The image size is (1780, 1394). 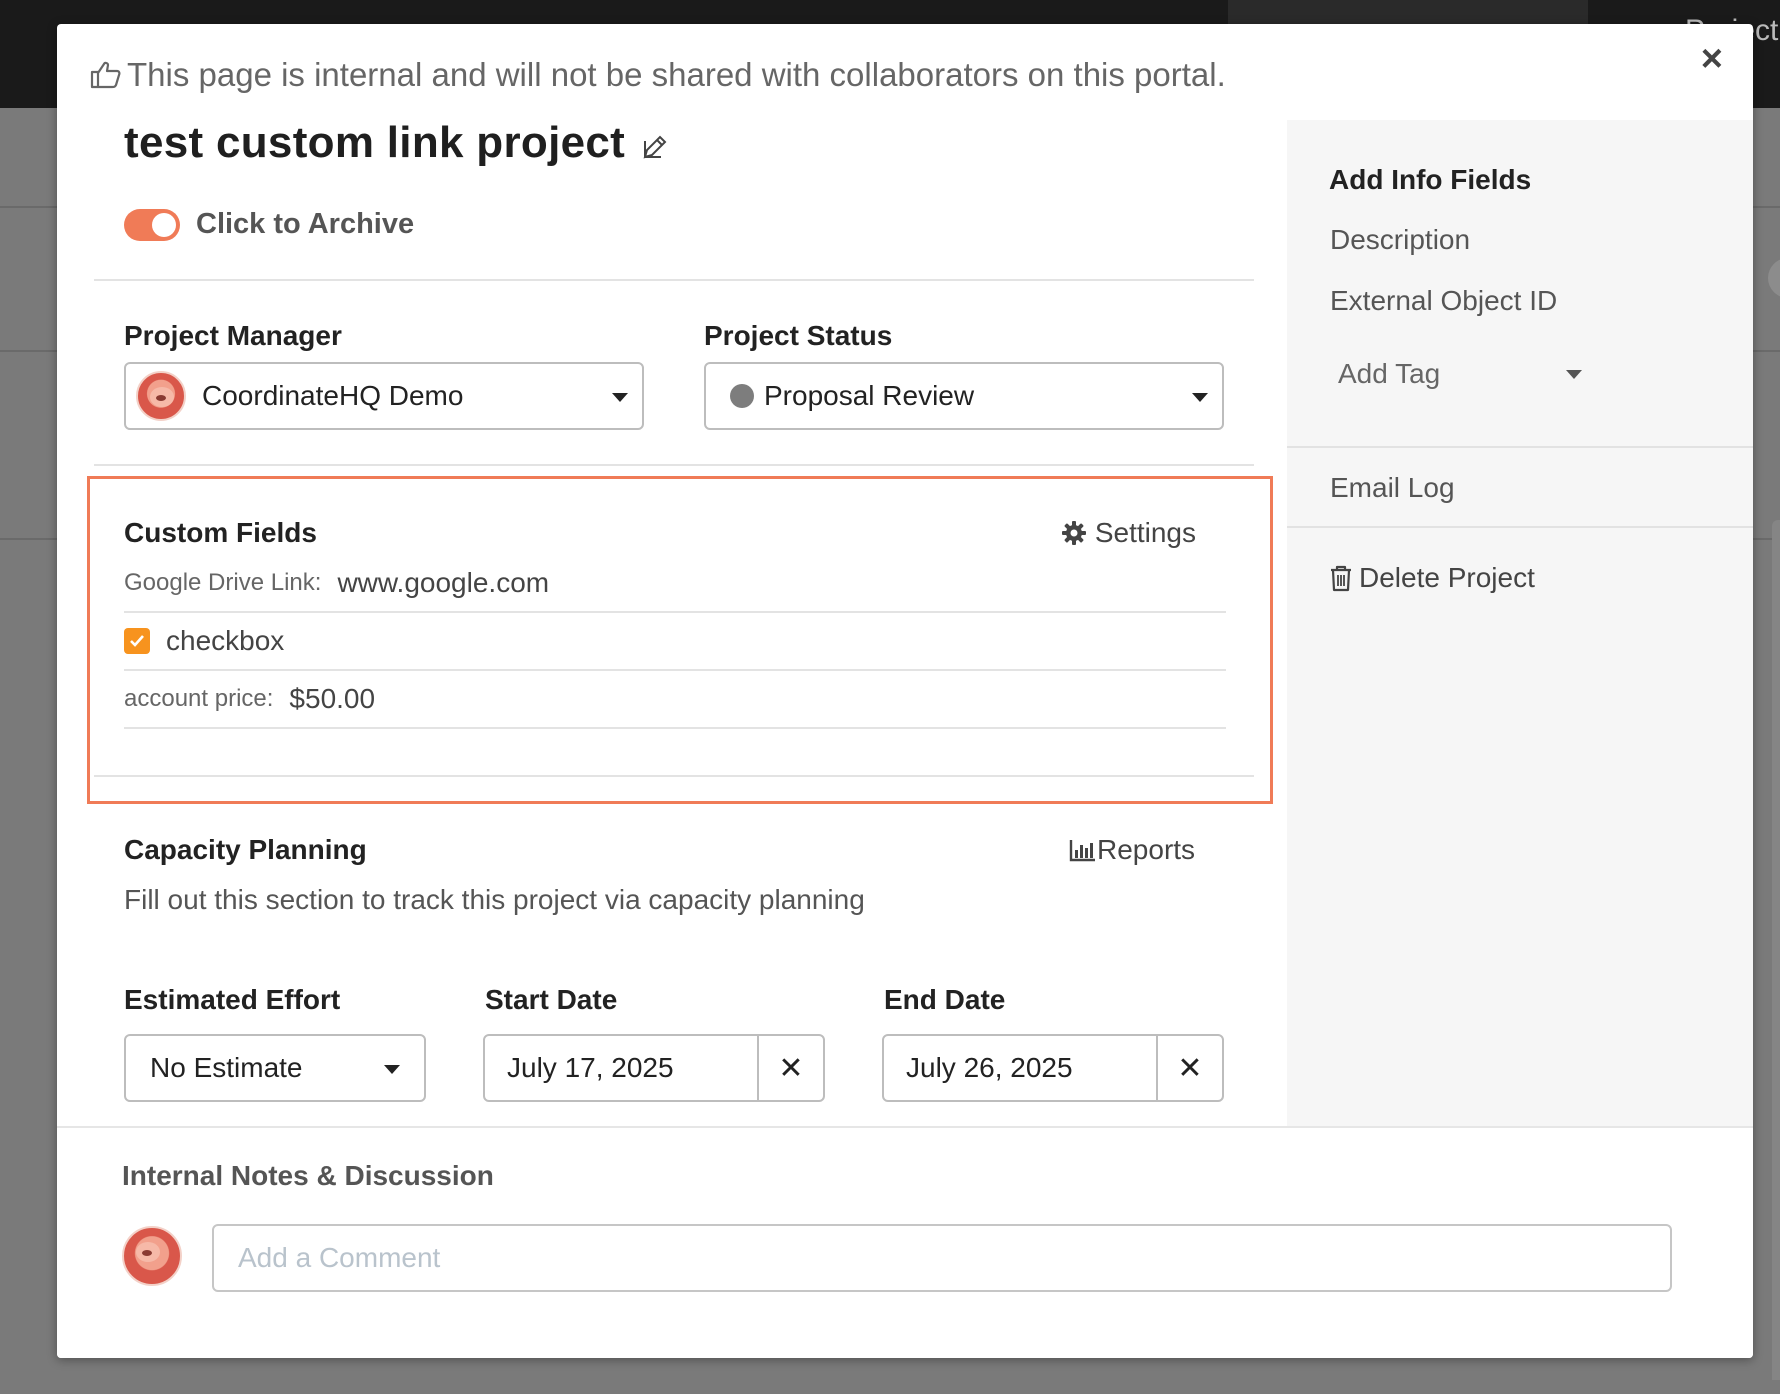 I want to click on comment-input, so click(x=942, y=1258).